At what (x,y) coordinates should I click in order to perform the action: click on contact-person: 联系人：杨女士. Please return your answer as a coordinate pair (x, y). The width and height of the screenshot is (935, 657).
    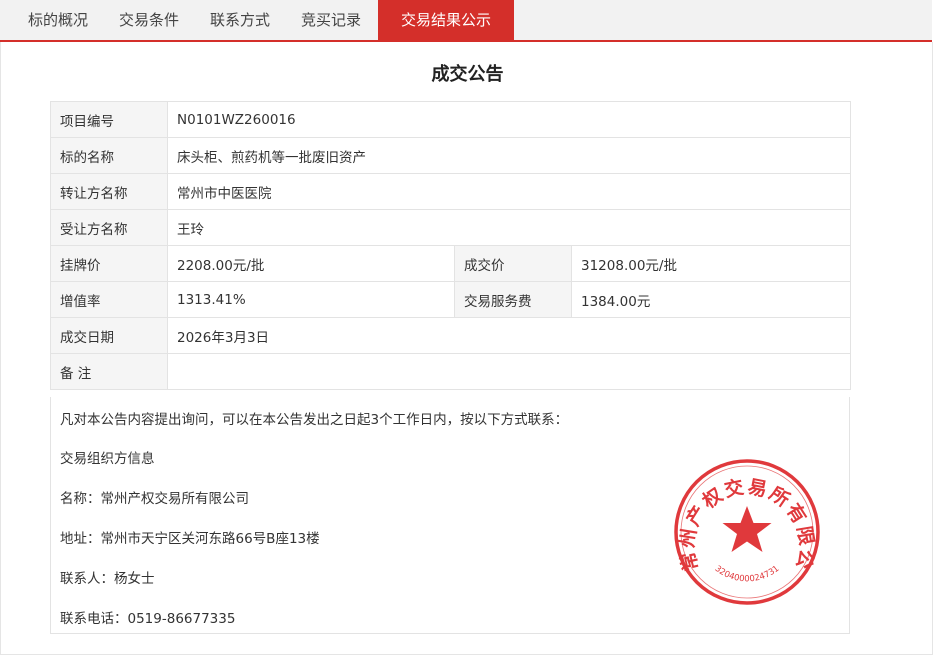
    Looking at the image, I should click on (107, 579).